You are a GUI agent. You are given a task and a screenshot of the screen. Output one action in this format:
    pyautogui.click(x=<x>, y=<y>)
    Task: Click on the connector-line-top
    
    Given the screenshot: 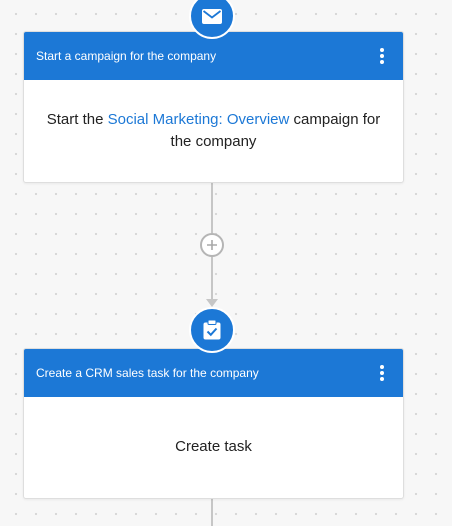 What is the action you would take?
    pyautogui.click(x=212, y=207)
    